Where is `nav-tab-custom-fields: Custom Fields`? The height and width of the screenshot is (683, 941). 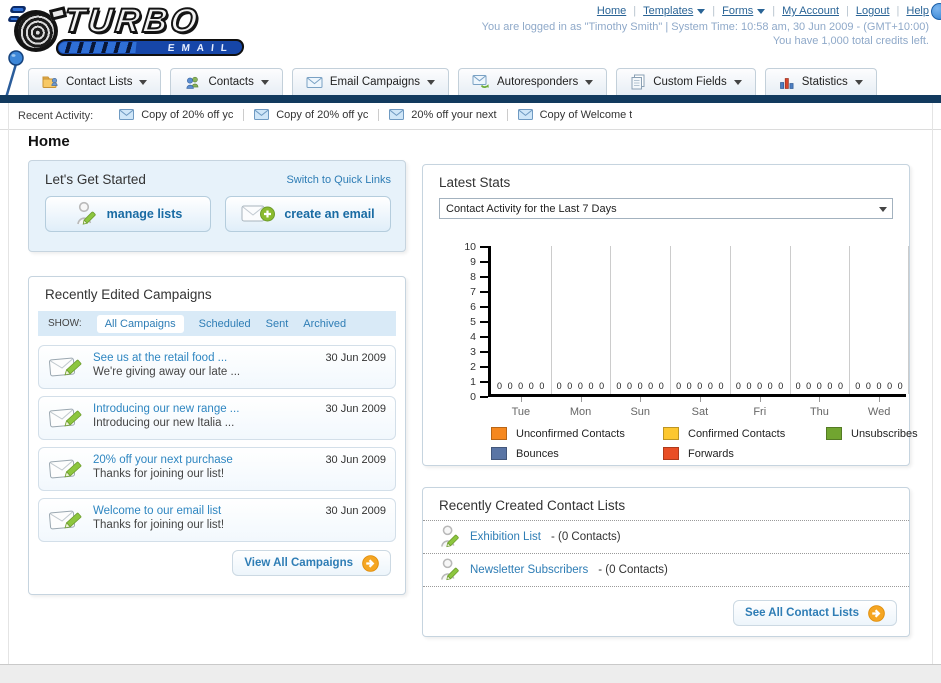
nav-tab-custom-fields: Custom Fields is located at coordinates (686, 81).